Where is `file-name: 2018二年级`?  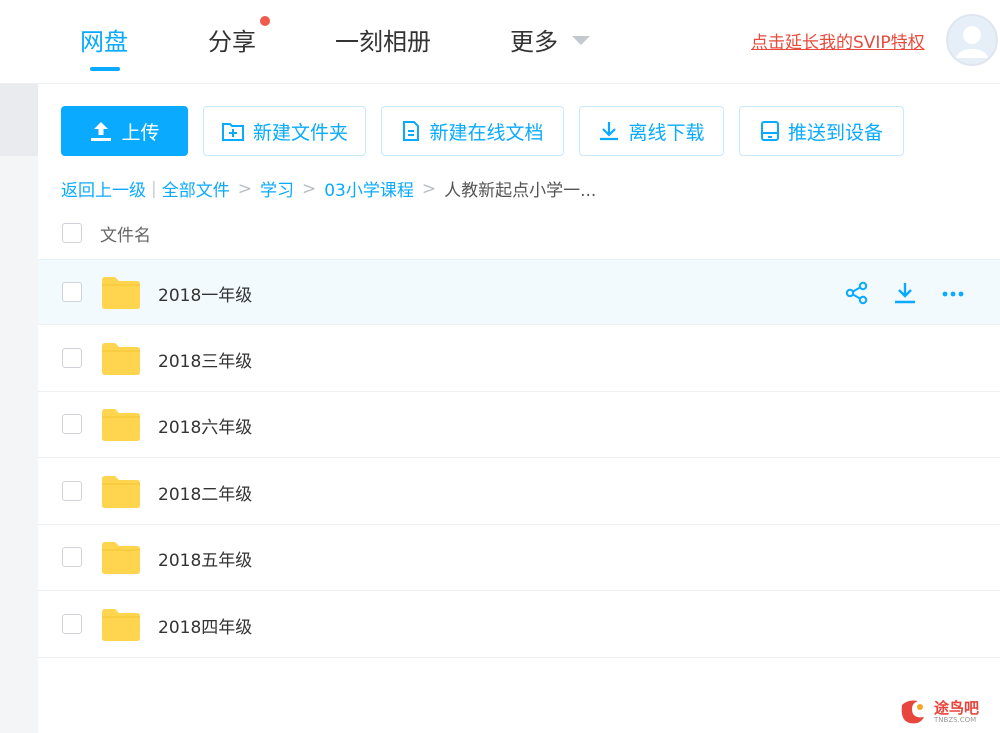
file-name: 2018二年级 is located at coordinates (205, 492).